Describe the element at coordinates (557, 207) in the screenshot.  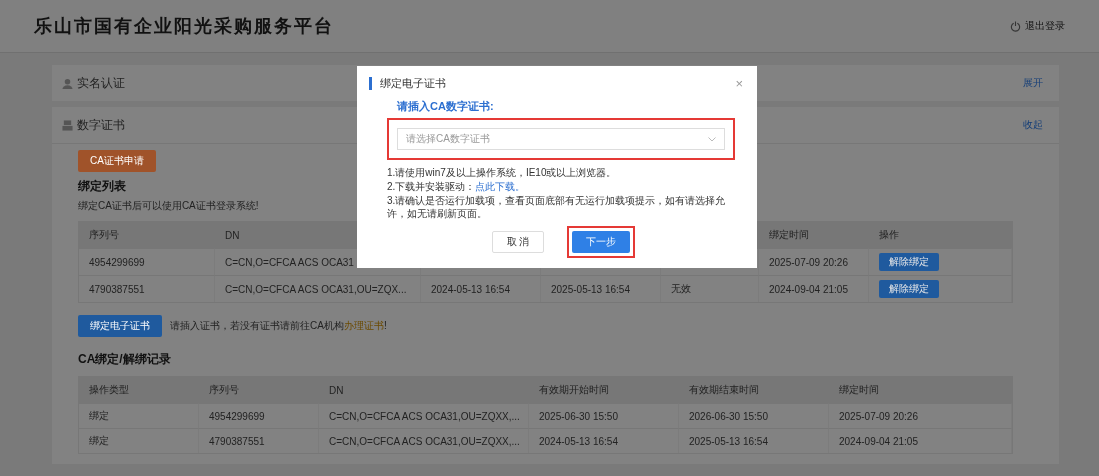
I see `instruction-text: 3.请确认是否运行加载项，查看页面底部有无运行加载项提示，如有请选择允许，如无请刷新页面。` at that location.